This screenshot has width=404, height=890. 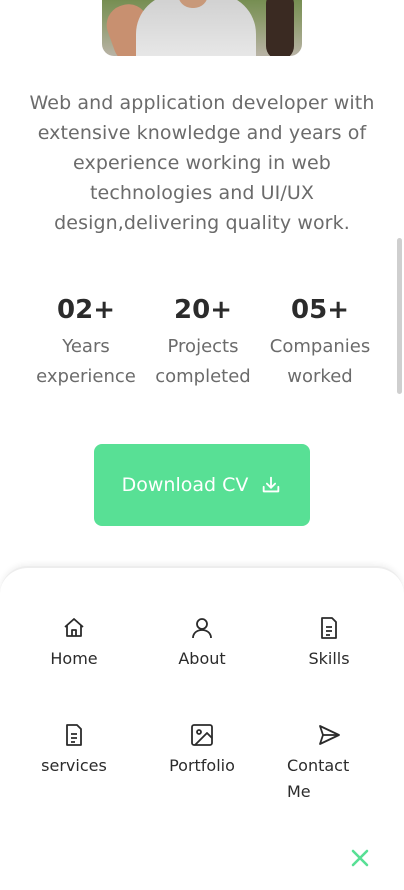 I want to click on scrollbar, so click(x=399, y=316).